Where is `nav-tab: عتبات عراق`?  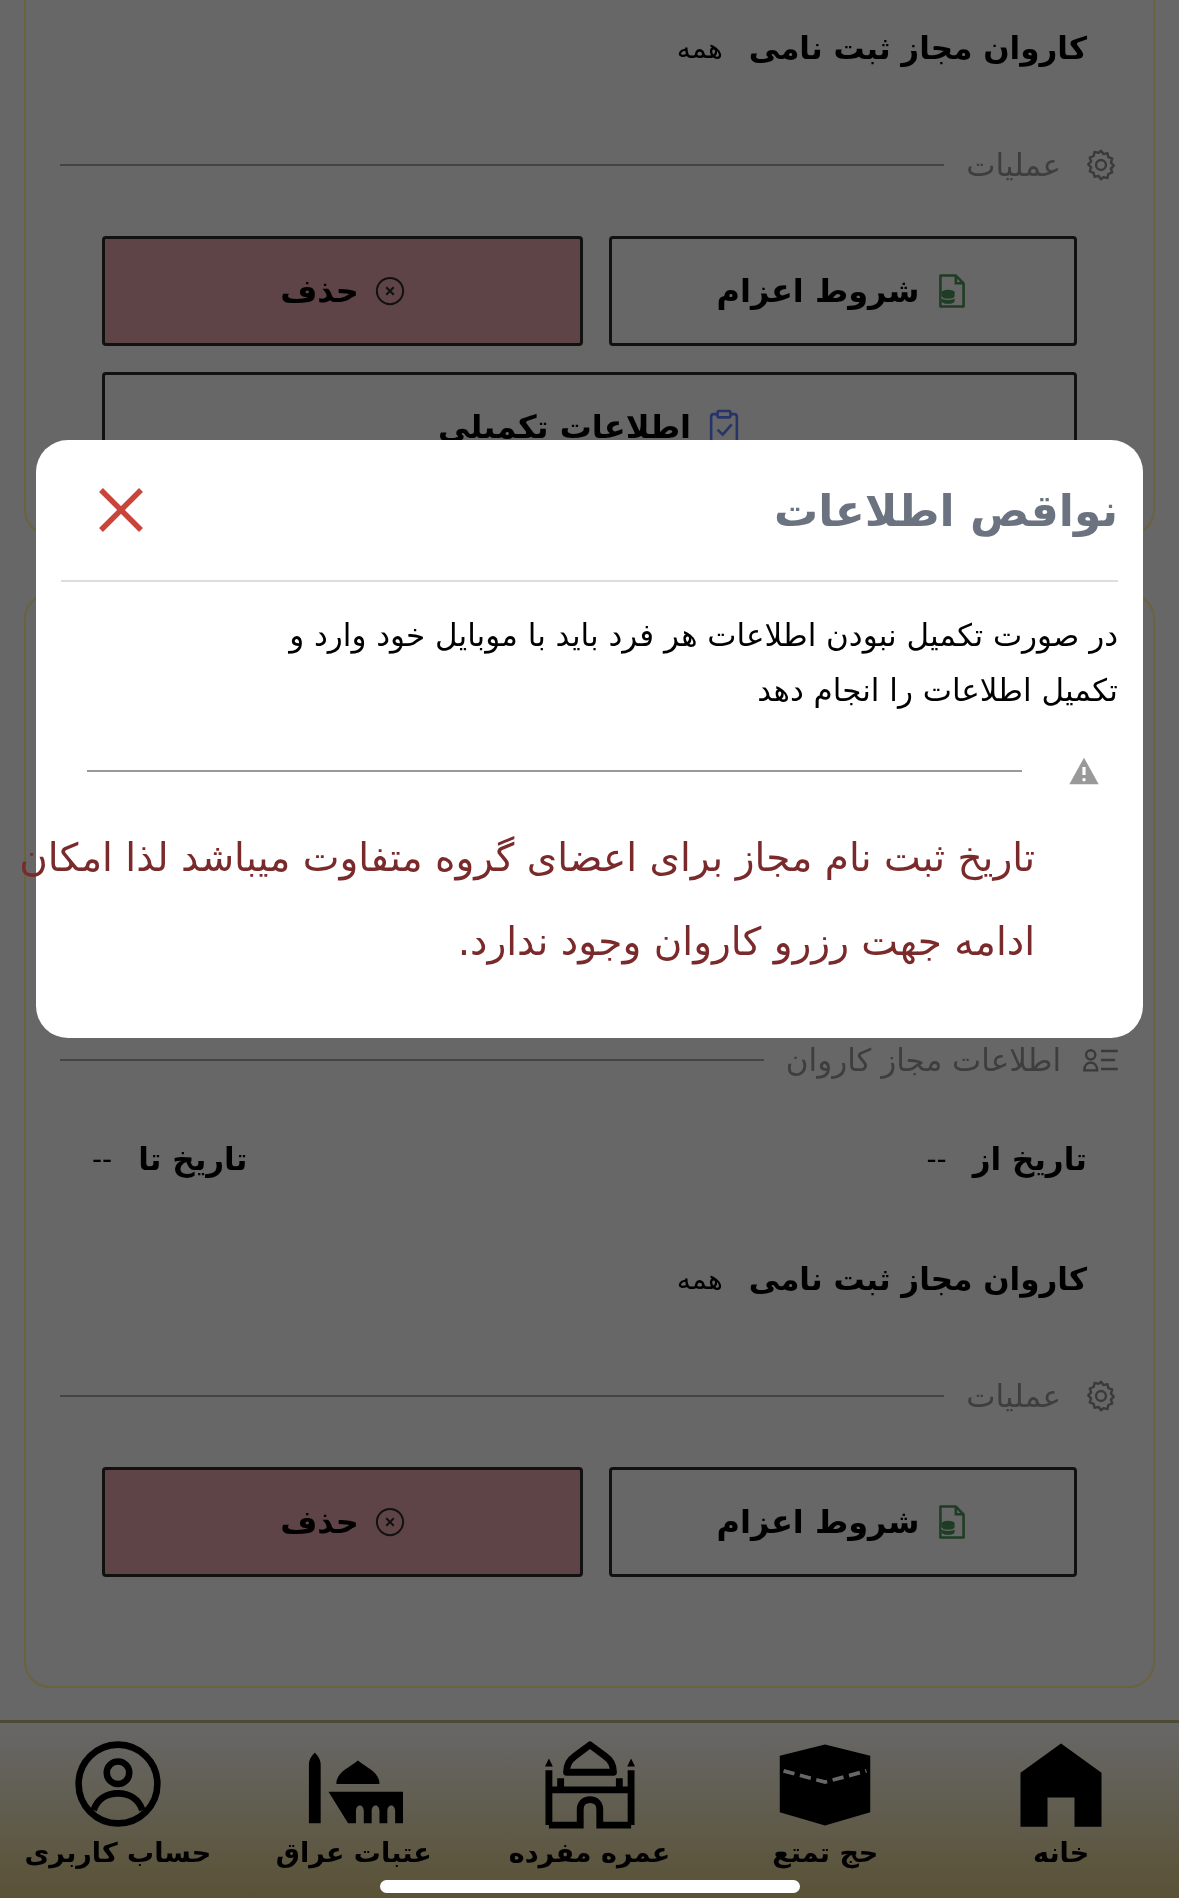 nav-tab: عتبات عراق is located at coordinates (353, 1803).